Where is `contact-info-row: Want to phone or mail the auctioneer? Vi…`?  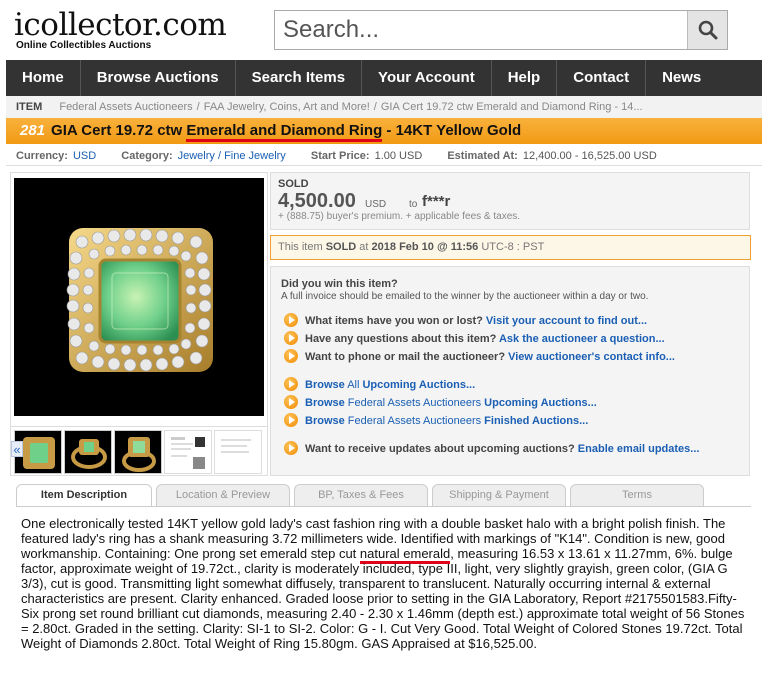
contact-info-row: Want to phone or mail the auctioneer? Vi… is located at coordinates (479, 356).